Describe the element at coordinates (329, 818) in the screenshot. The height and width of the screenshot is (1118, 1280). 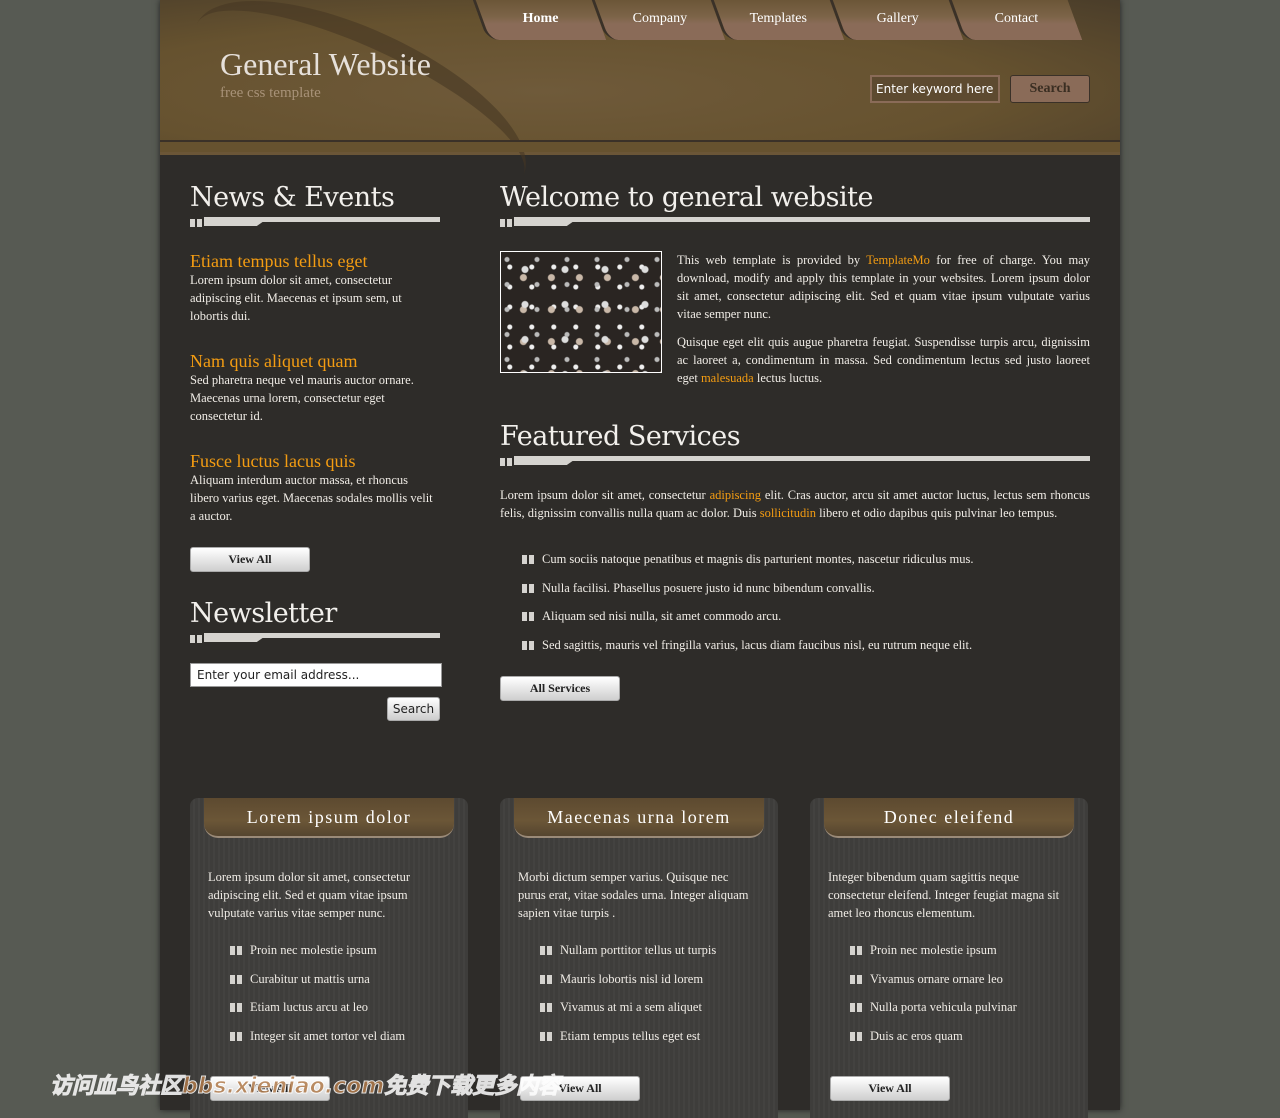
I see `box-title: Lorem ipsum dolor` at that location.